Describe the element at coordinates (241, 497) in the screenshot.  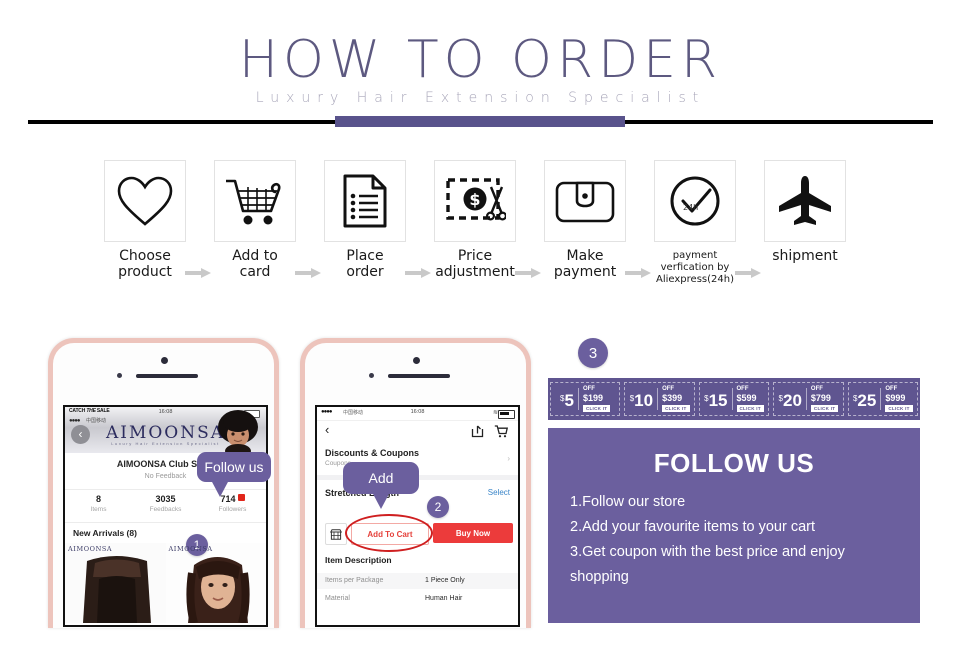
I see `followers-badge-icon` at that location.